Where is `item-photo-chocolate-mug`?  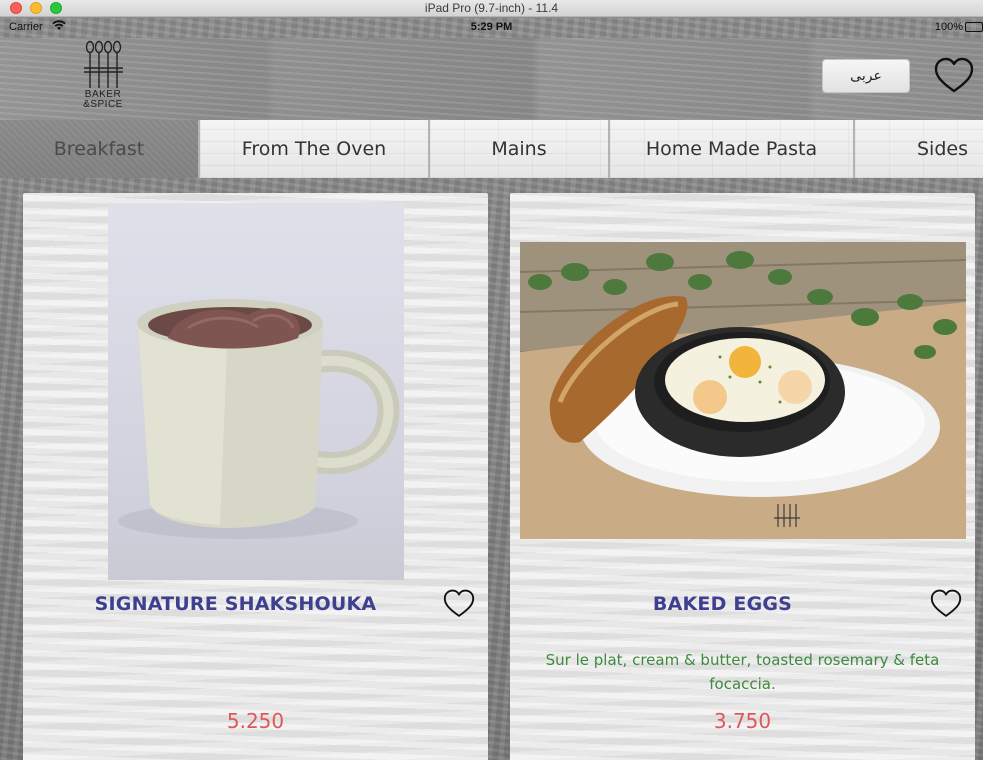 item-photo-chocolate-mug is located at coordinates (256, 391).